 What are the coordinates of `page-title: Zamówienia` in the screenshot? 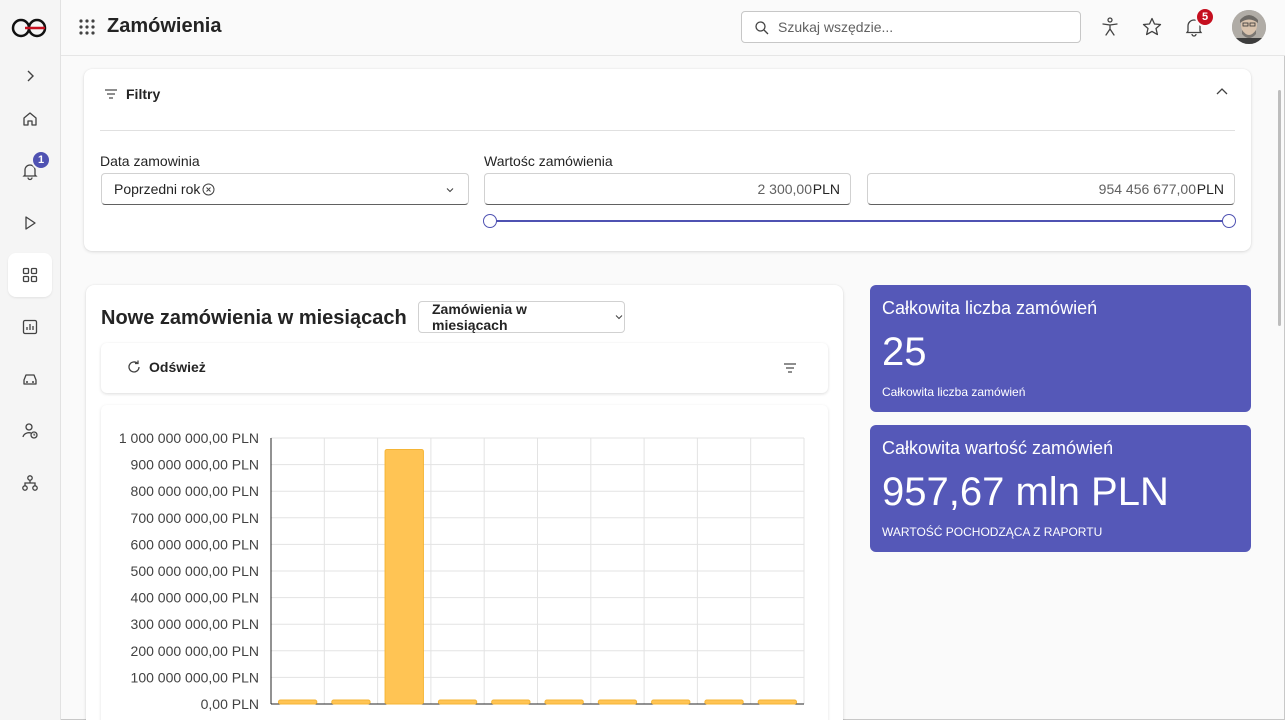 It's located at (164, 26).